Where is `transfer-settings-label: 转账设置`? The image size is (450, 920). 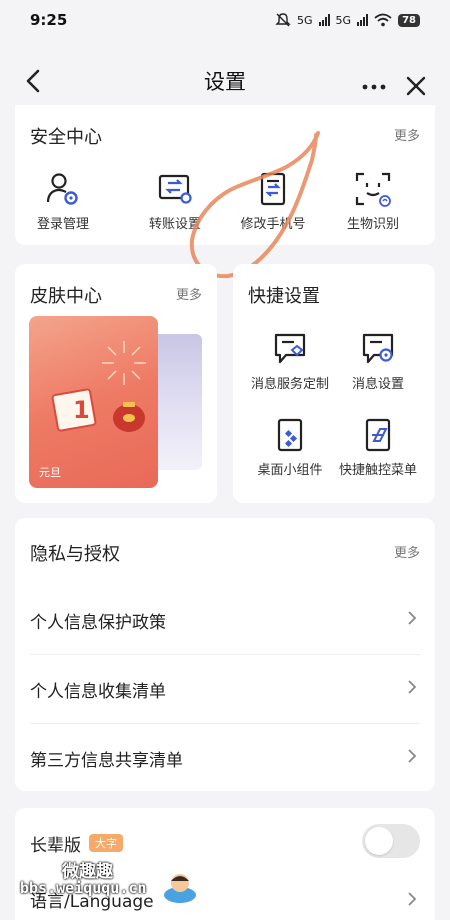 transfer-settings-label: 转账设置 is located at coordinates (174, 224).